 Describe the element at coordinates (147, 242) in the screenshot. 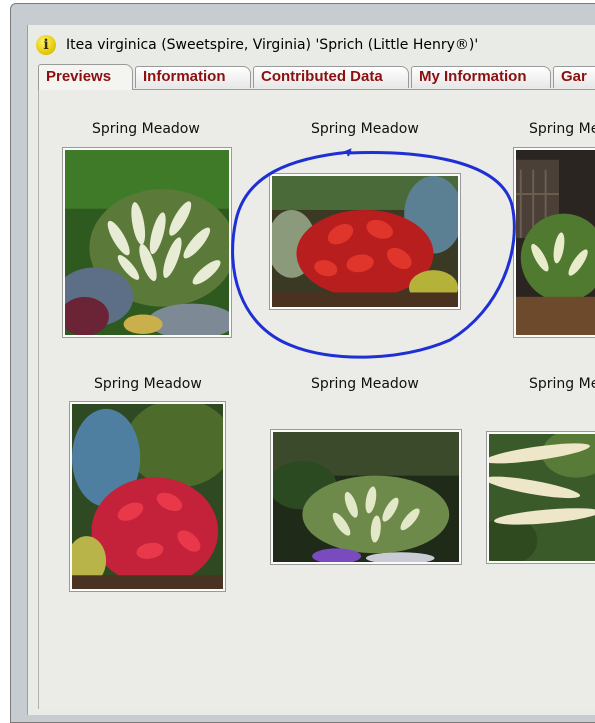

I see `preview-thumbnail-white-shrub` at that location.